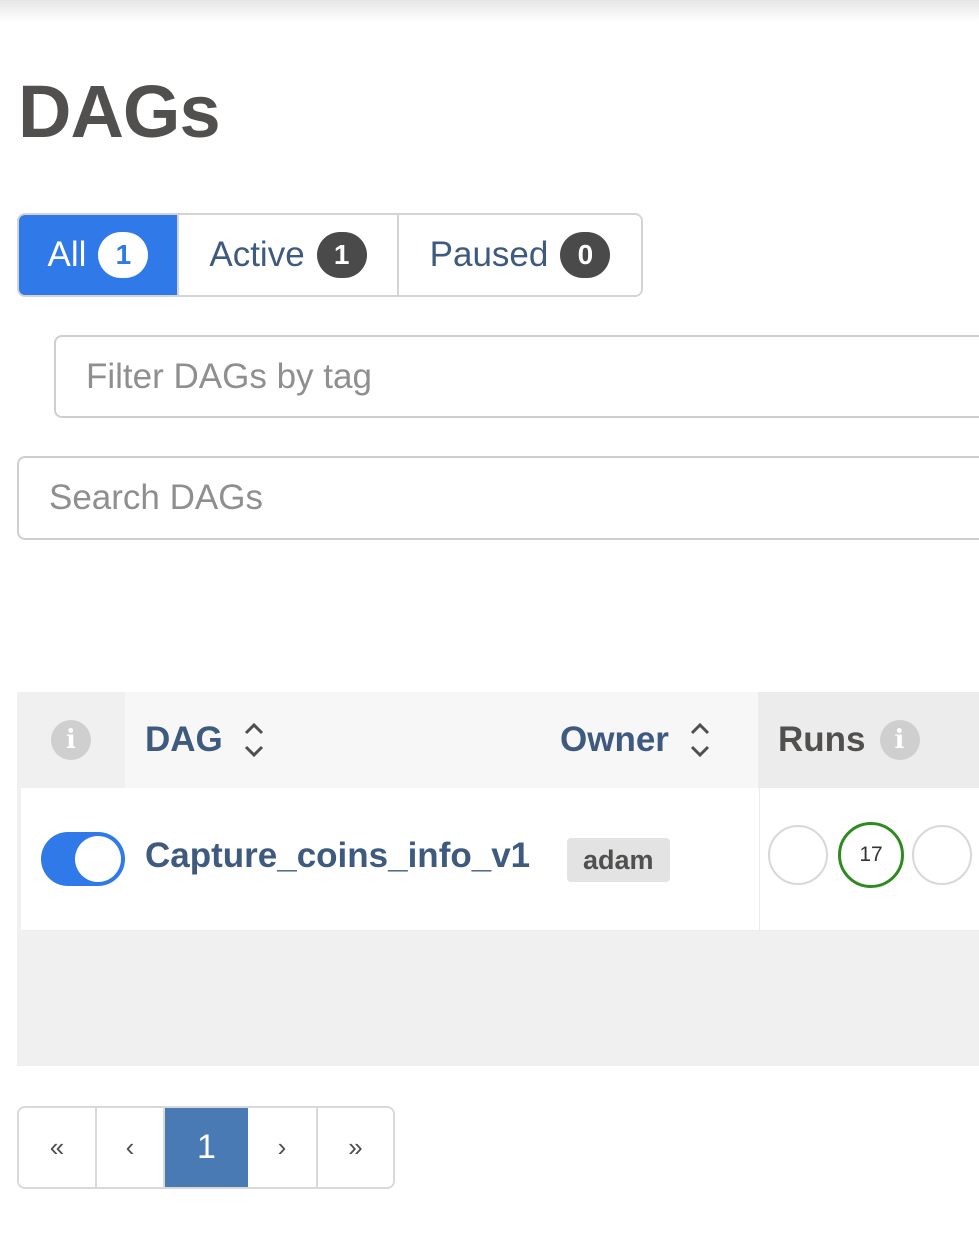 This screenshot has height=1253, width=979. What do you see at coordinates (67, 254) in the screenshot?
I see `filter-all-label: All` at bounding box center [67, 254].